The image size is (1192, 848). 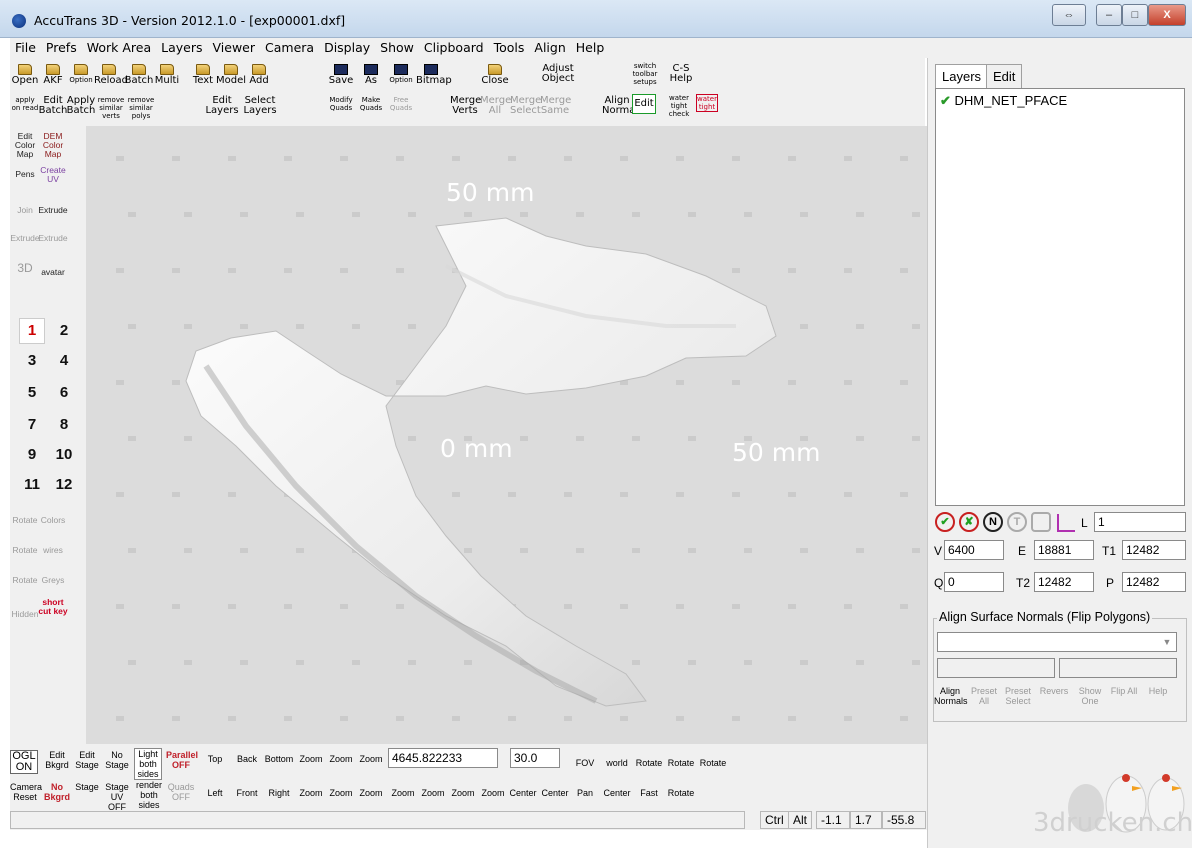 What do you see at coordinates (1017, 522) in the screenshot?
I see `t-button: T` at bounding box center [1017, 522].